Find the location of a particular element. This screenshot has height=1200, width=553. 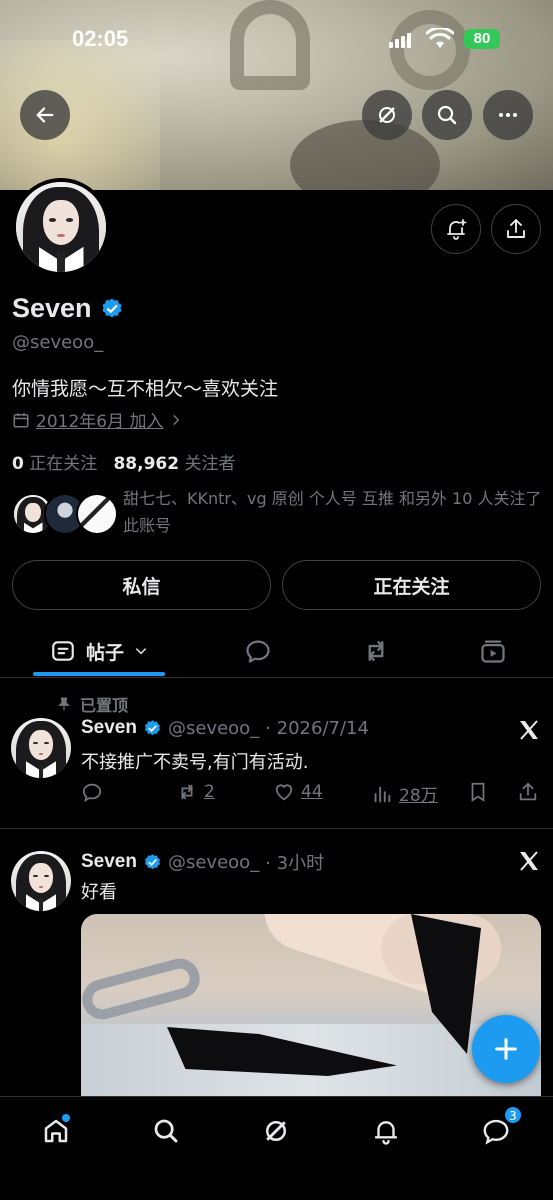

search-button is located at coordinates (447, 115).